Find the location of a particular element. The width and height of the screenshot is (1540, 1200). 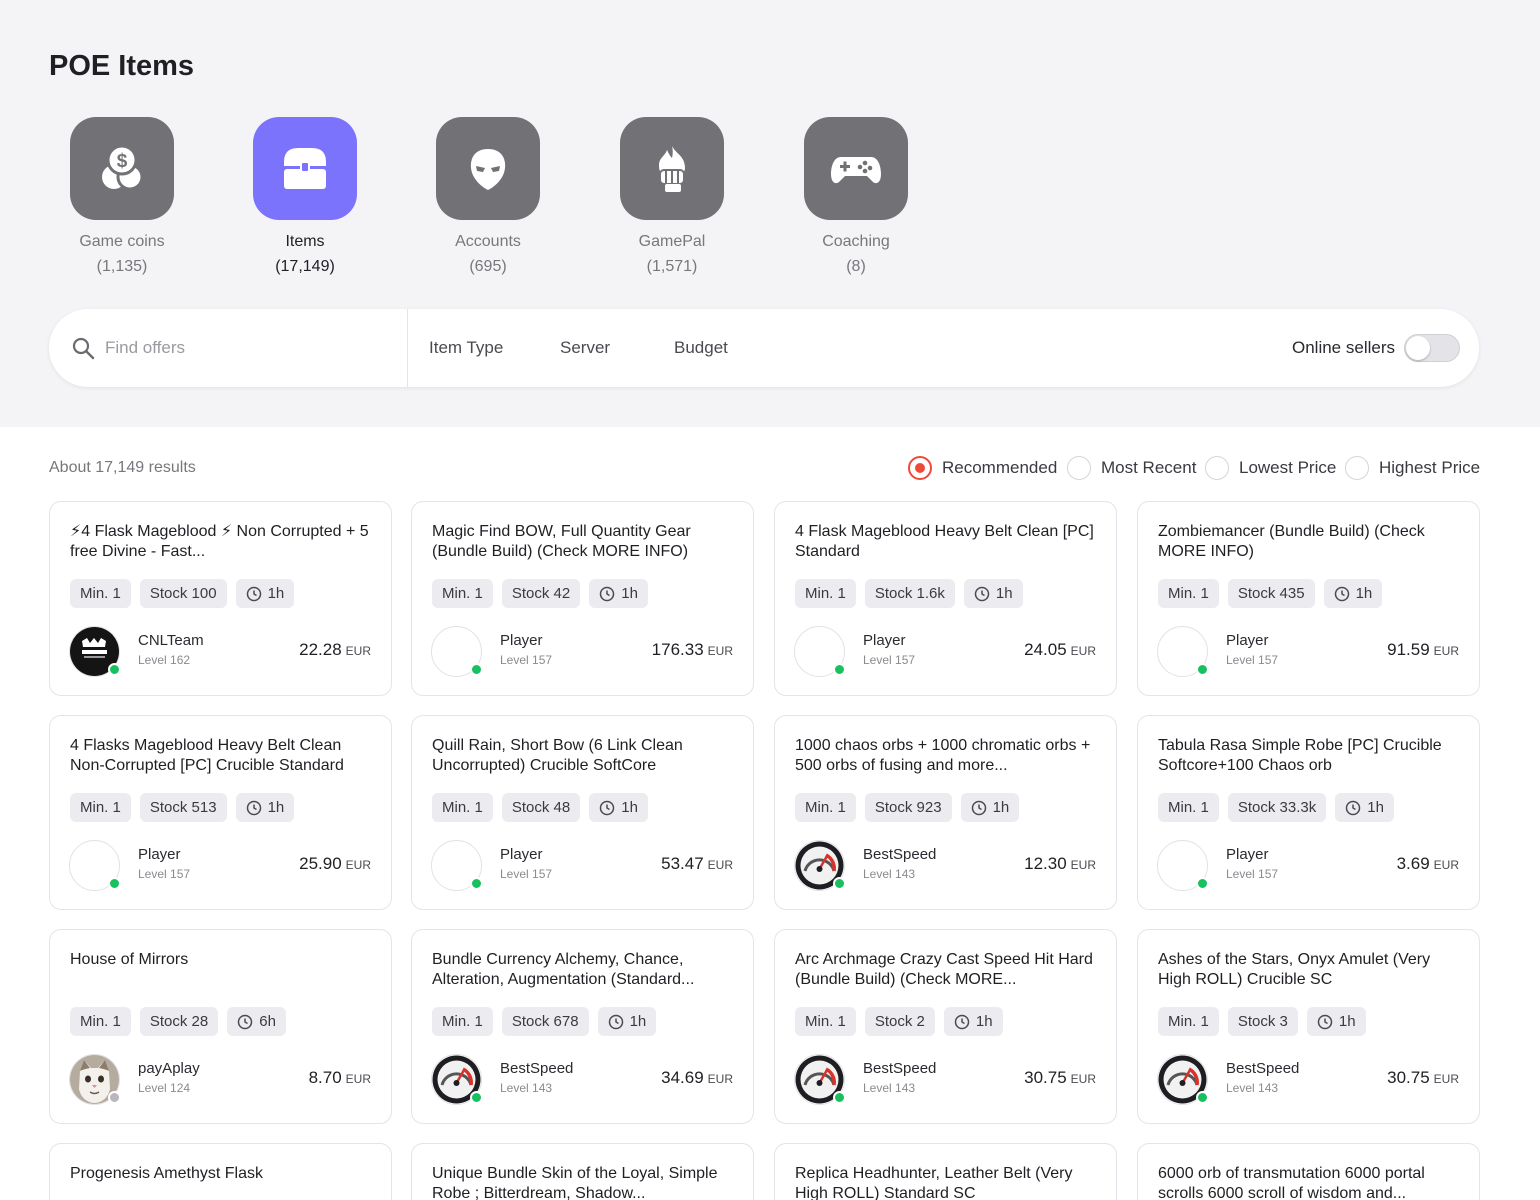

min-tag: Min. 1 is located at coordinates (462, 1021).